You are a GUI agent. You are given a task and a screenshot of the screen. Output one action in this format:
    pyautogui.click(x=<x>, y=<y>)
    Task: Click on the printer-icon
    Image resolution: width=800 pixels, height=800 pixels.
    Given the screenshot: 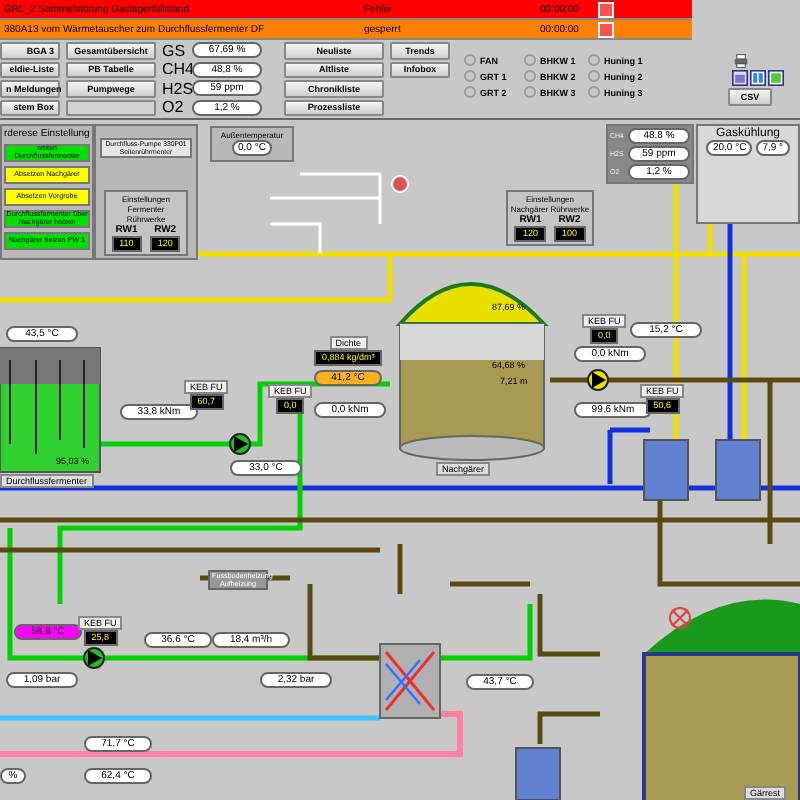 What is the action you would take?
    pyautogui.click(x=741, y=61)
    